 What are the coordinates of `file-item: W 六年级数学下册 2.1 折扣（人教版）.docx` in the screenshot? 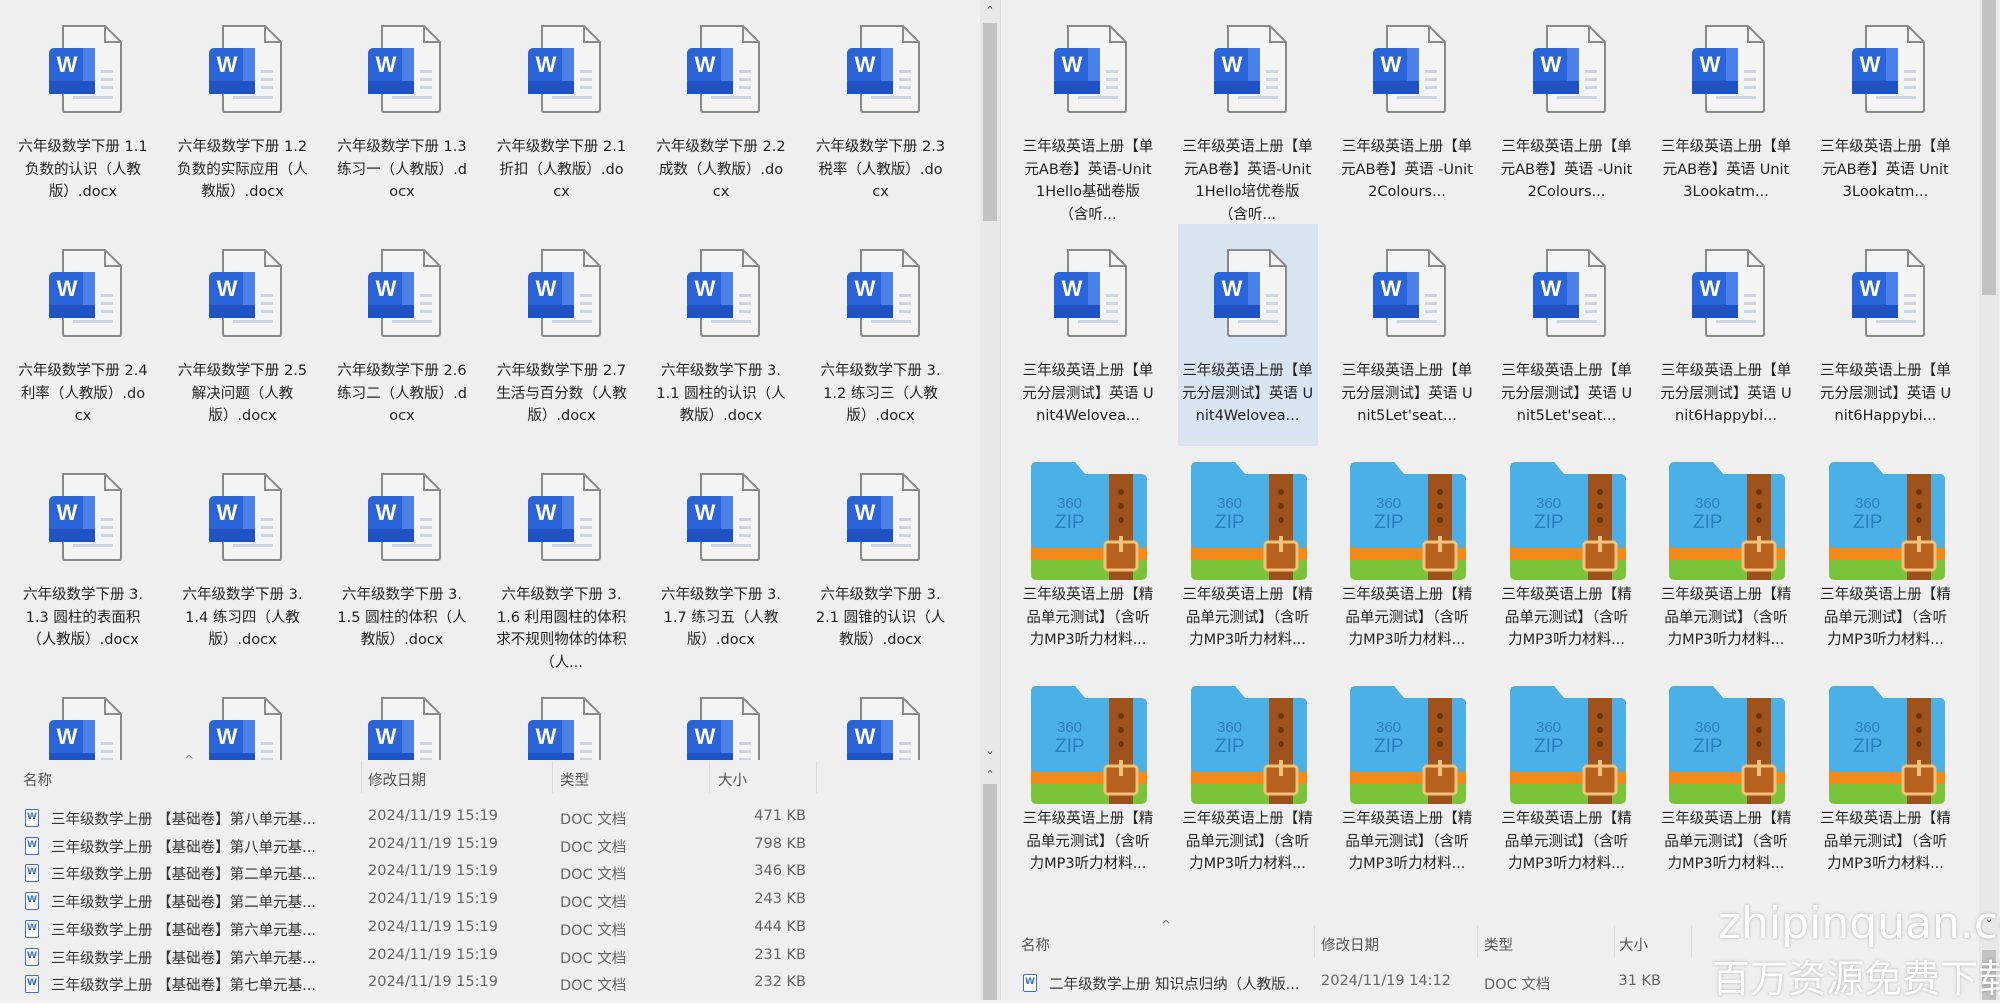 It's located at (562, 111).